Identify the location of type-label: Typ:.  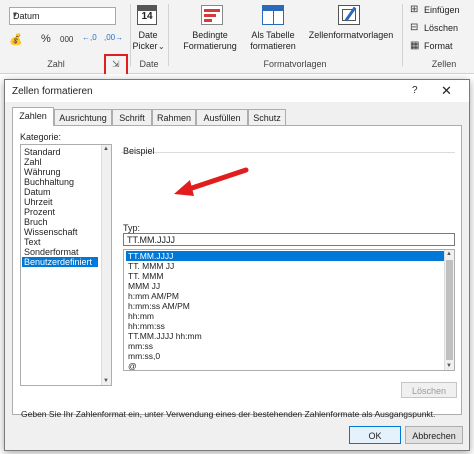
(132, 228).